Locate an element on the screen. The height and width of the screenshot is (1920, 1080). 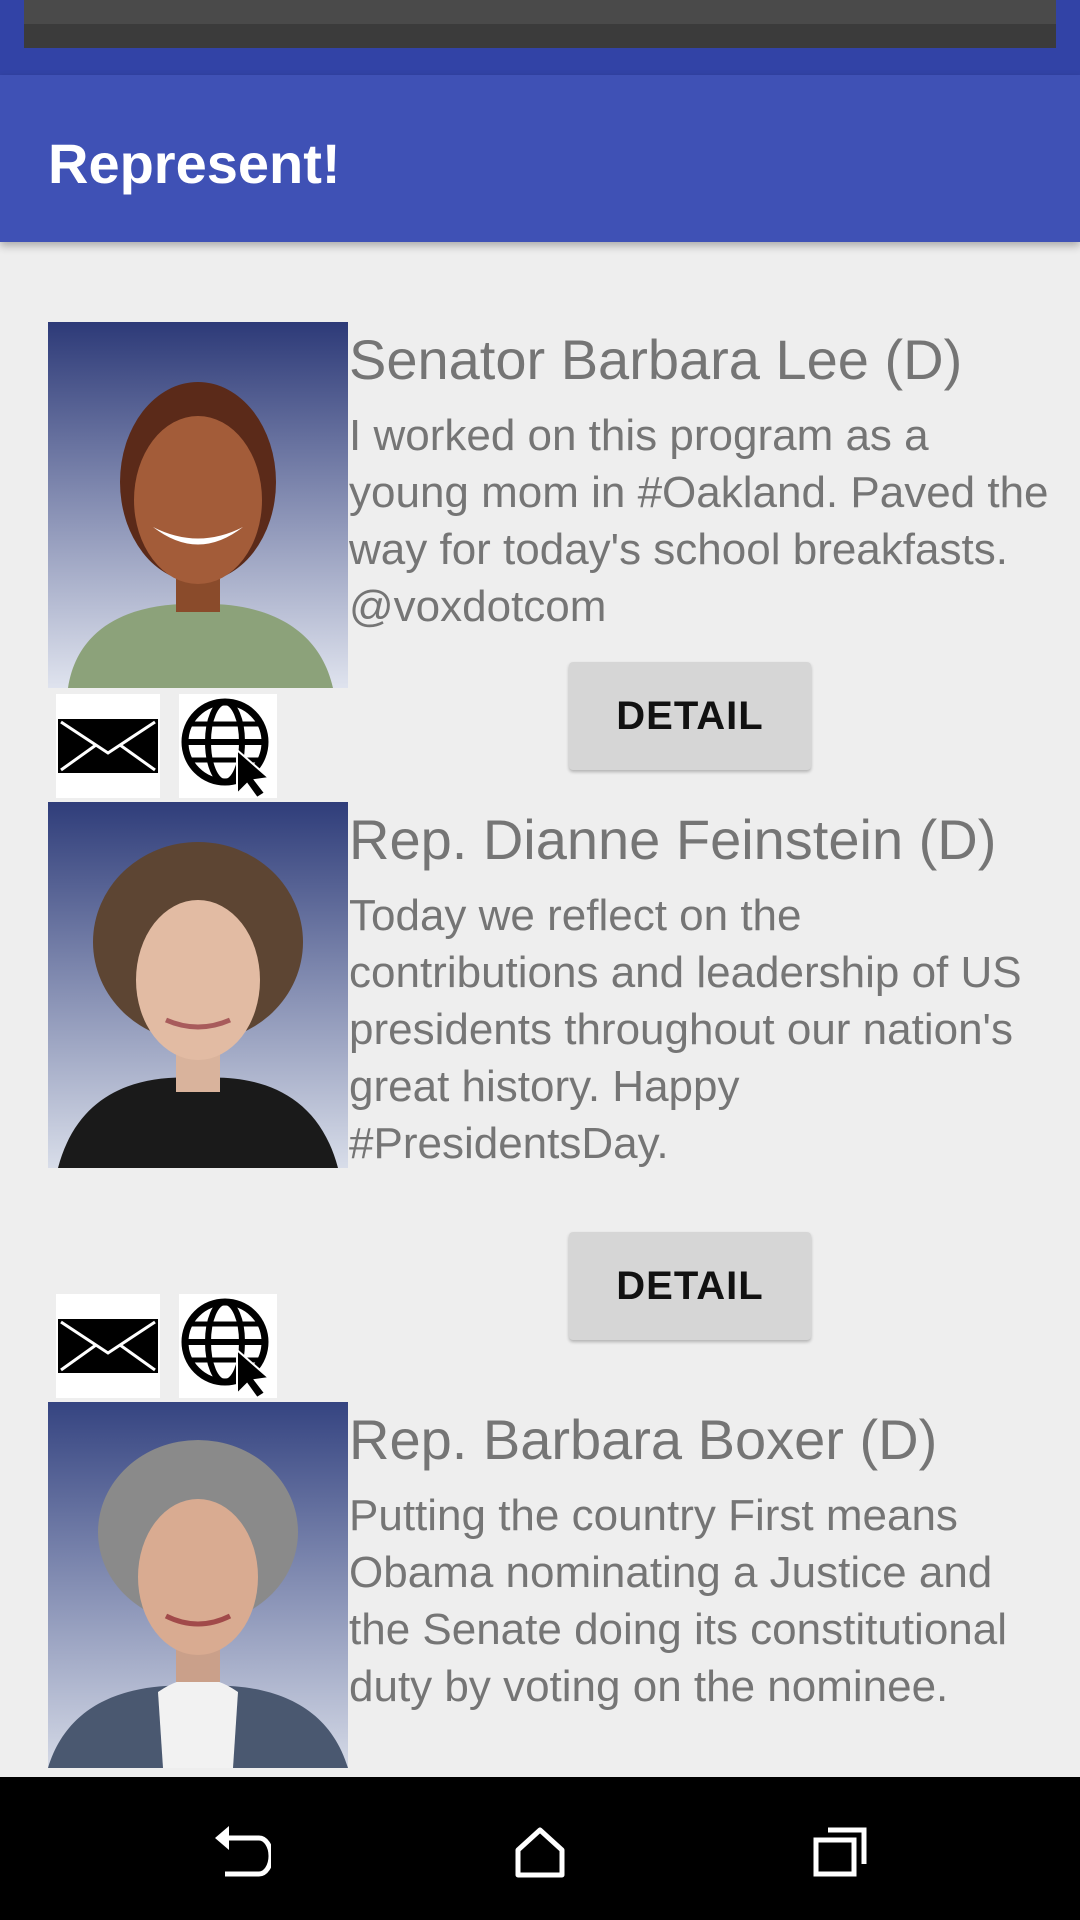
back-icon is located at coordinates (241, 1852).